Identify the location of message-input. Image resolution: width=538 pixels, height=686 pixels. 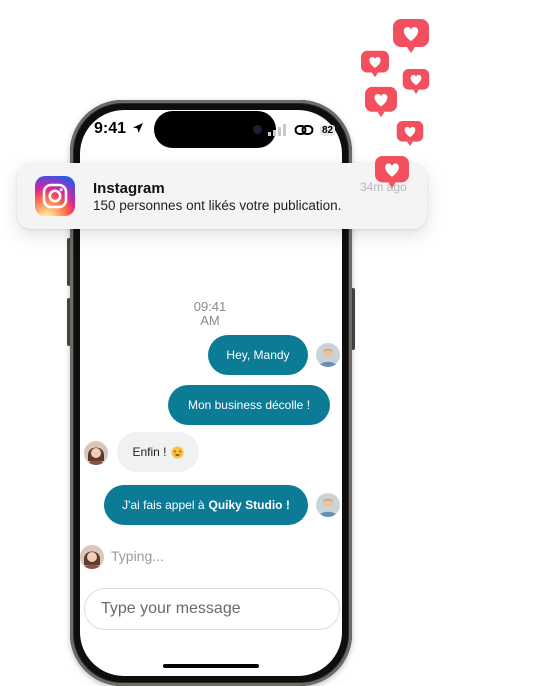
(212, 609).